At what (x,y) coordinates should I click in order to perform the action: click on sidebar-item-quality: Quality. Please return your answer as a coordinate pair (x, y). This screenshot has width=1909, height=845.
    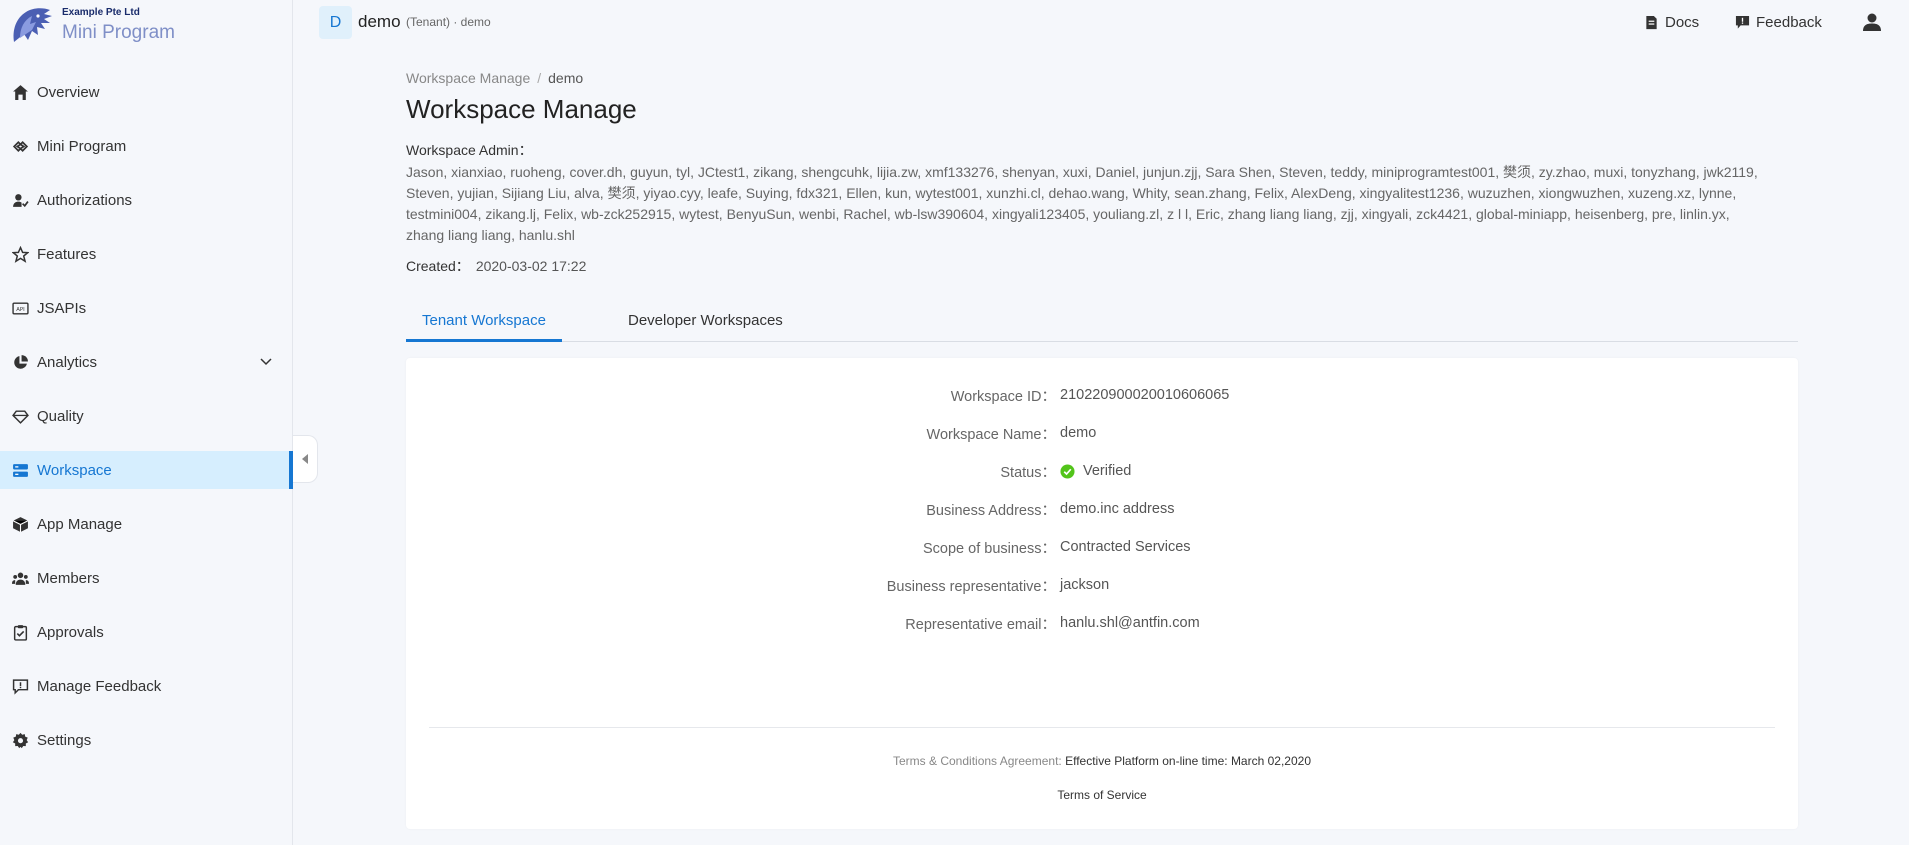
    Looking at the image, I should click on (146, 416).